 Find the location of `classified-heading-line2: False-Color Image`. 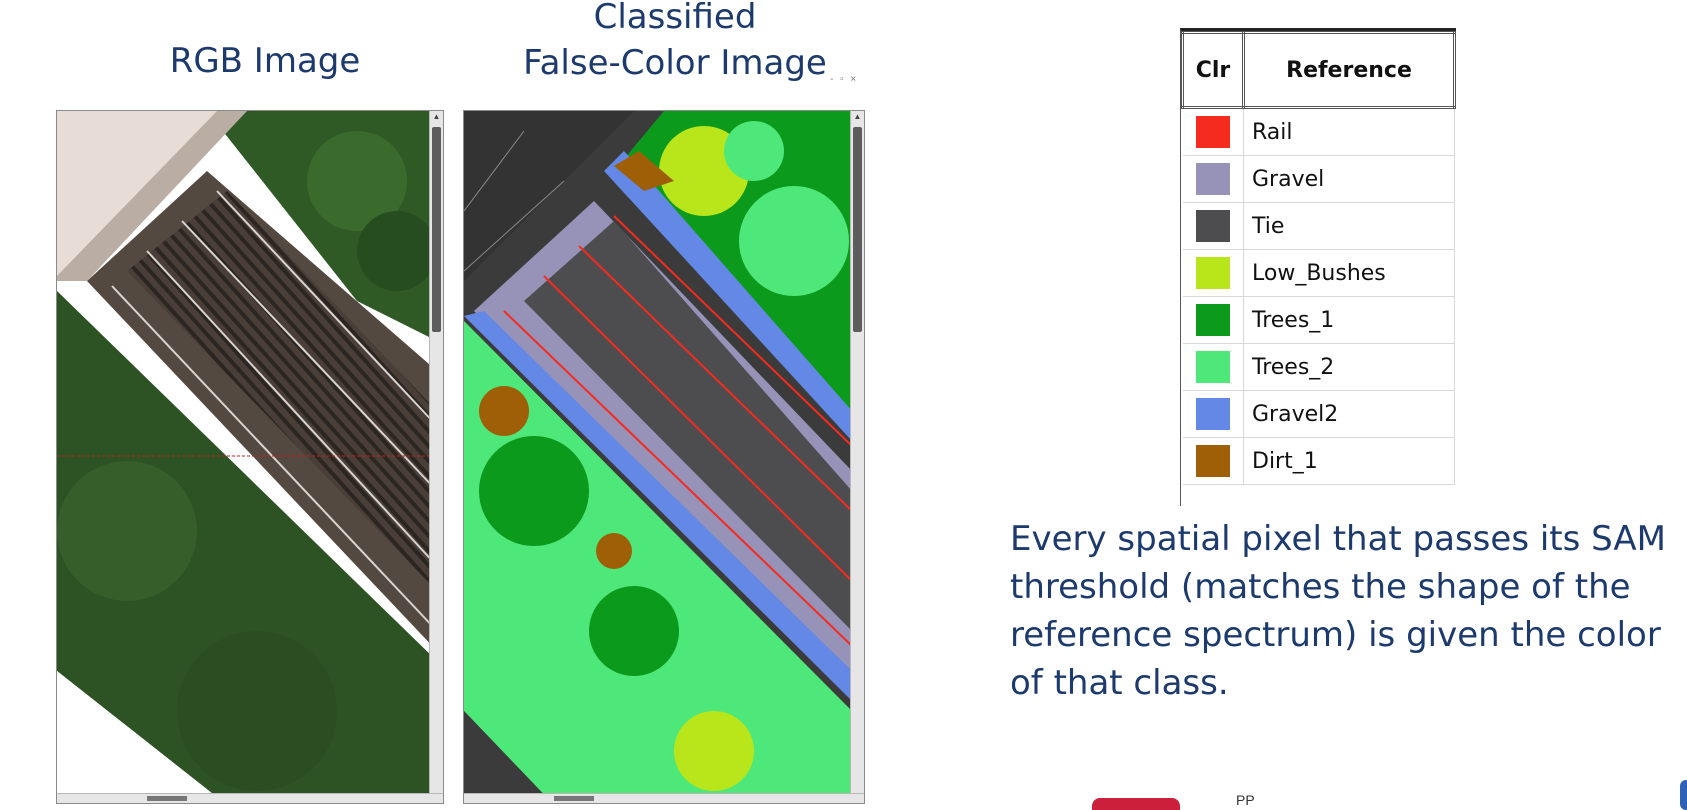

classified-heading-line2: False-Color Image is located at coordinates (675, 63).